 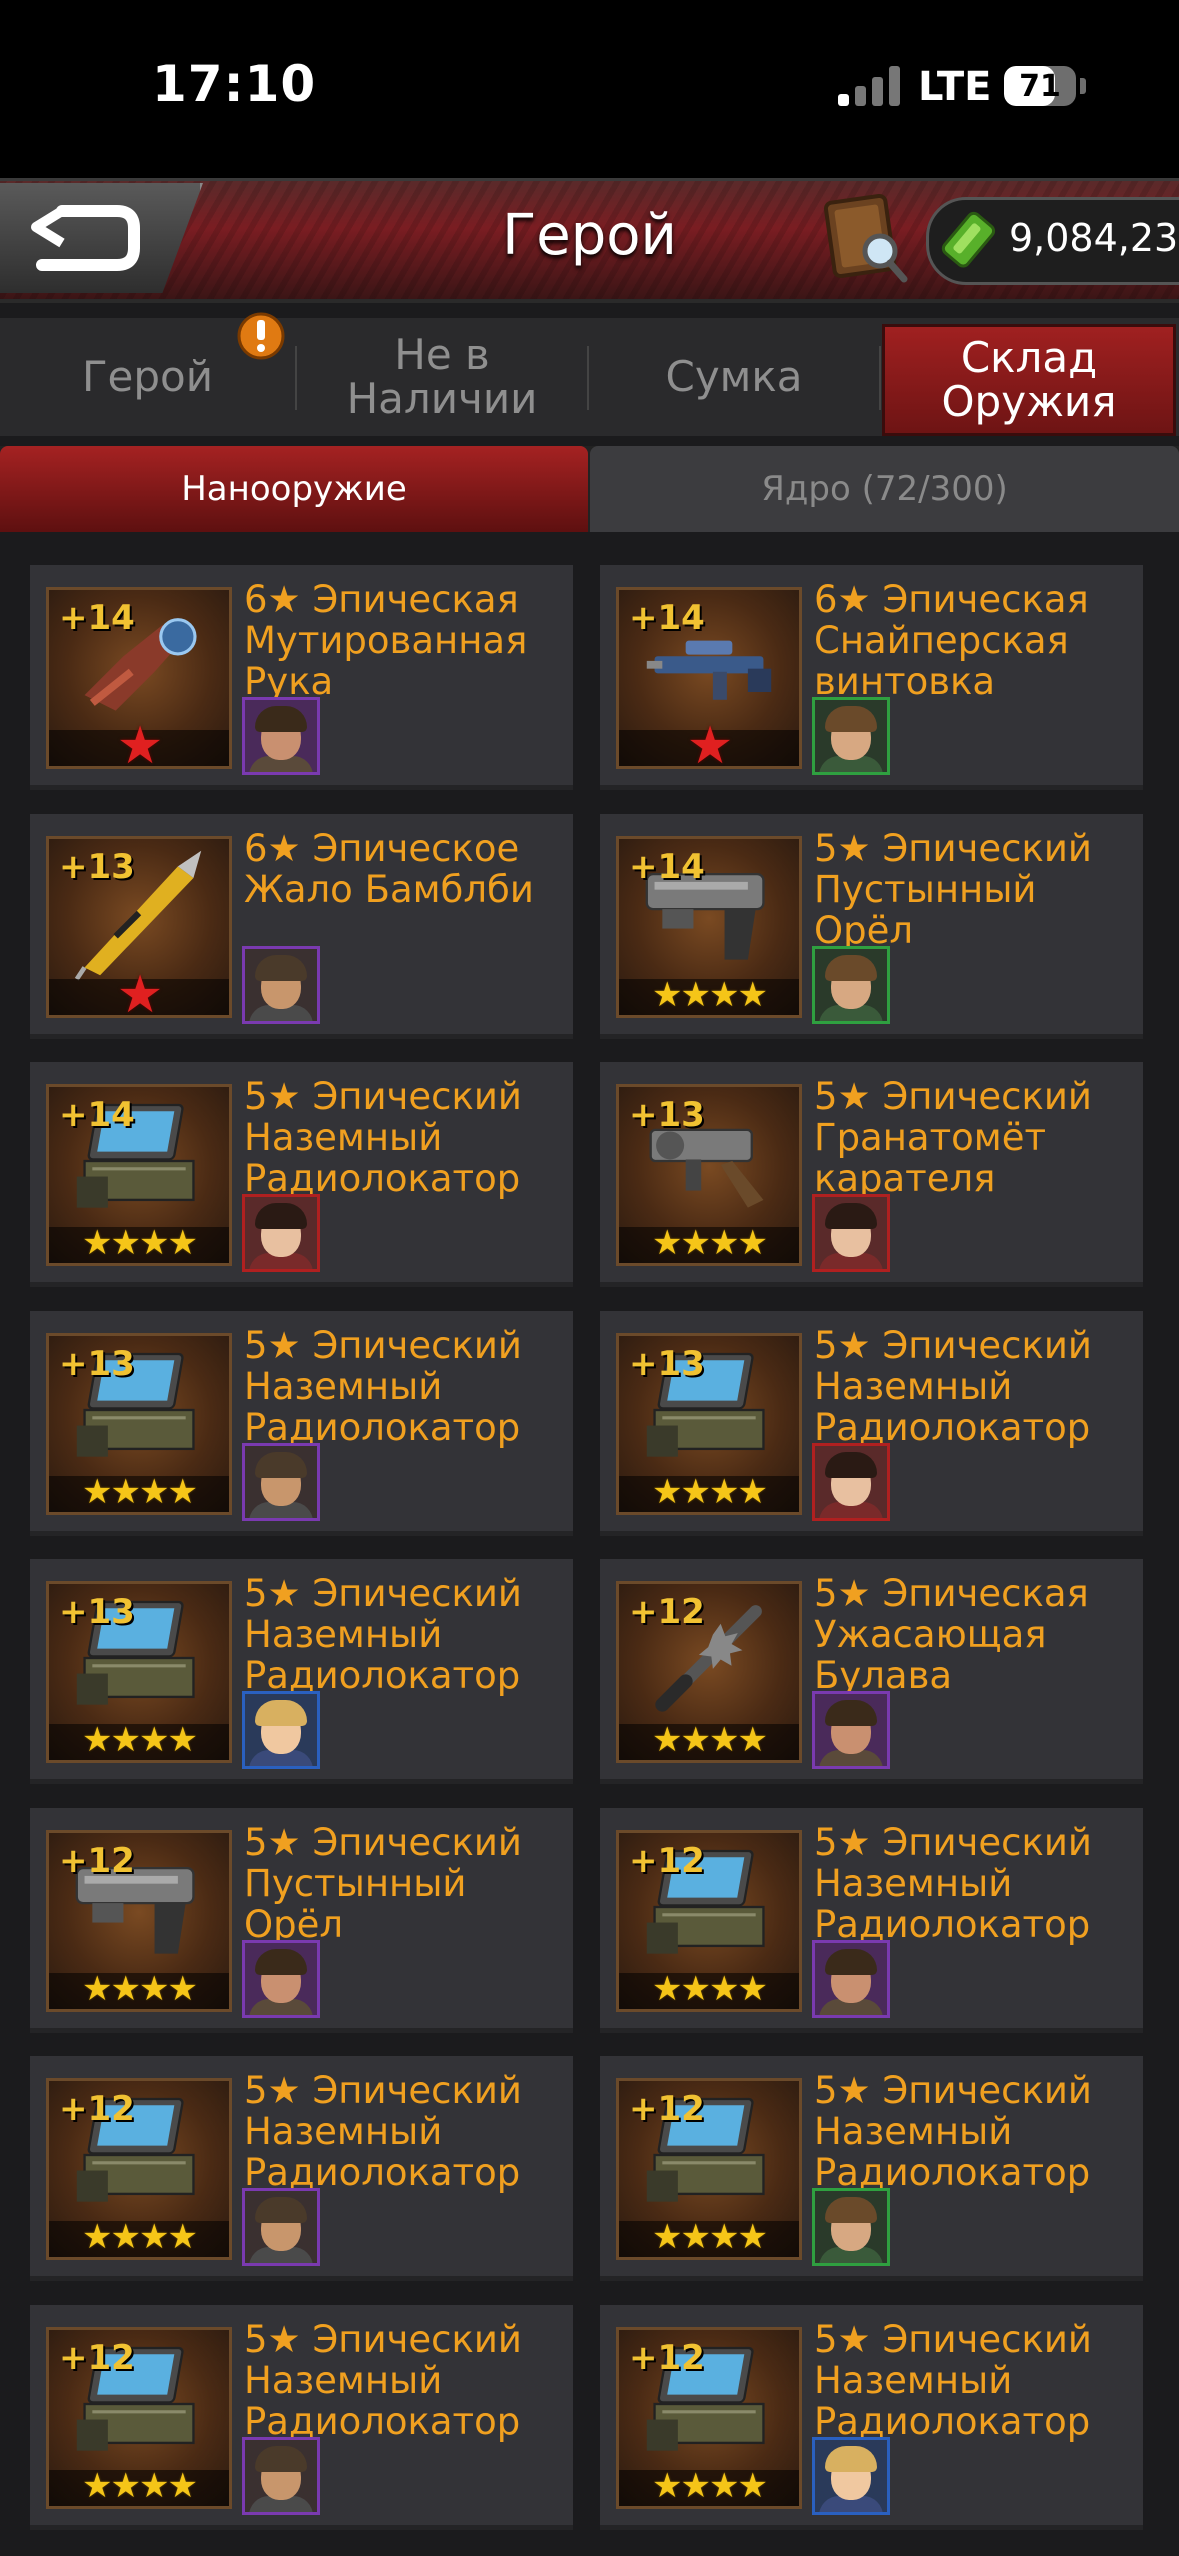 I want to click on currency-display: 9,084,234, so click(x=1052, y=241).